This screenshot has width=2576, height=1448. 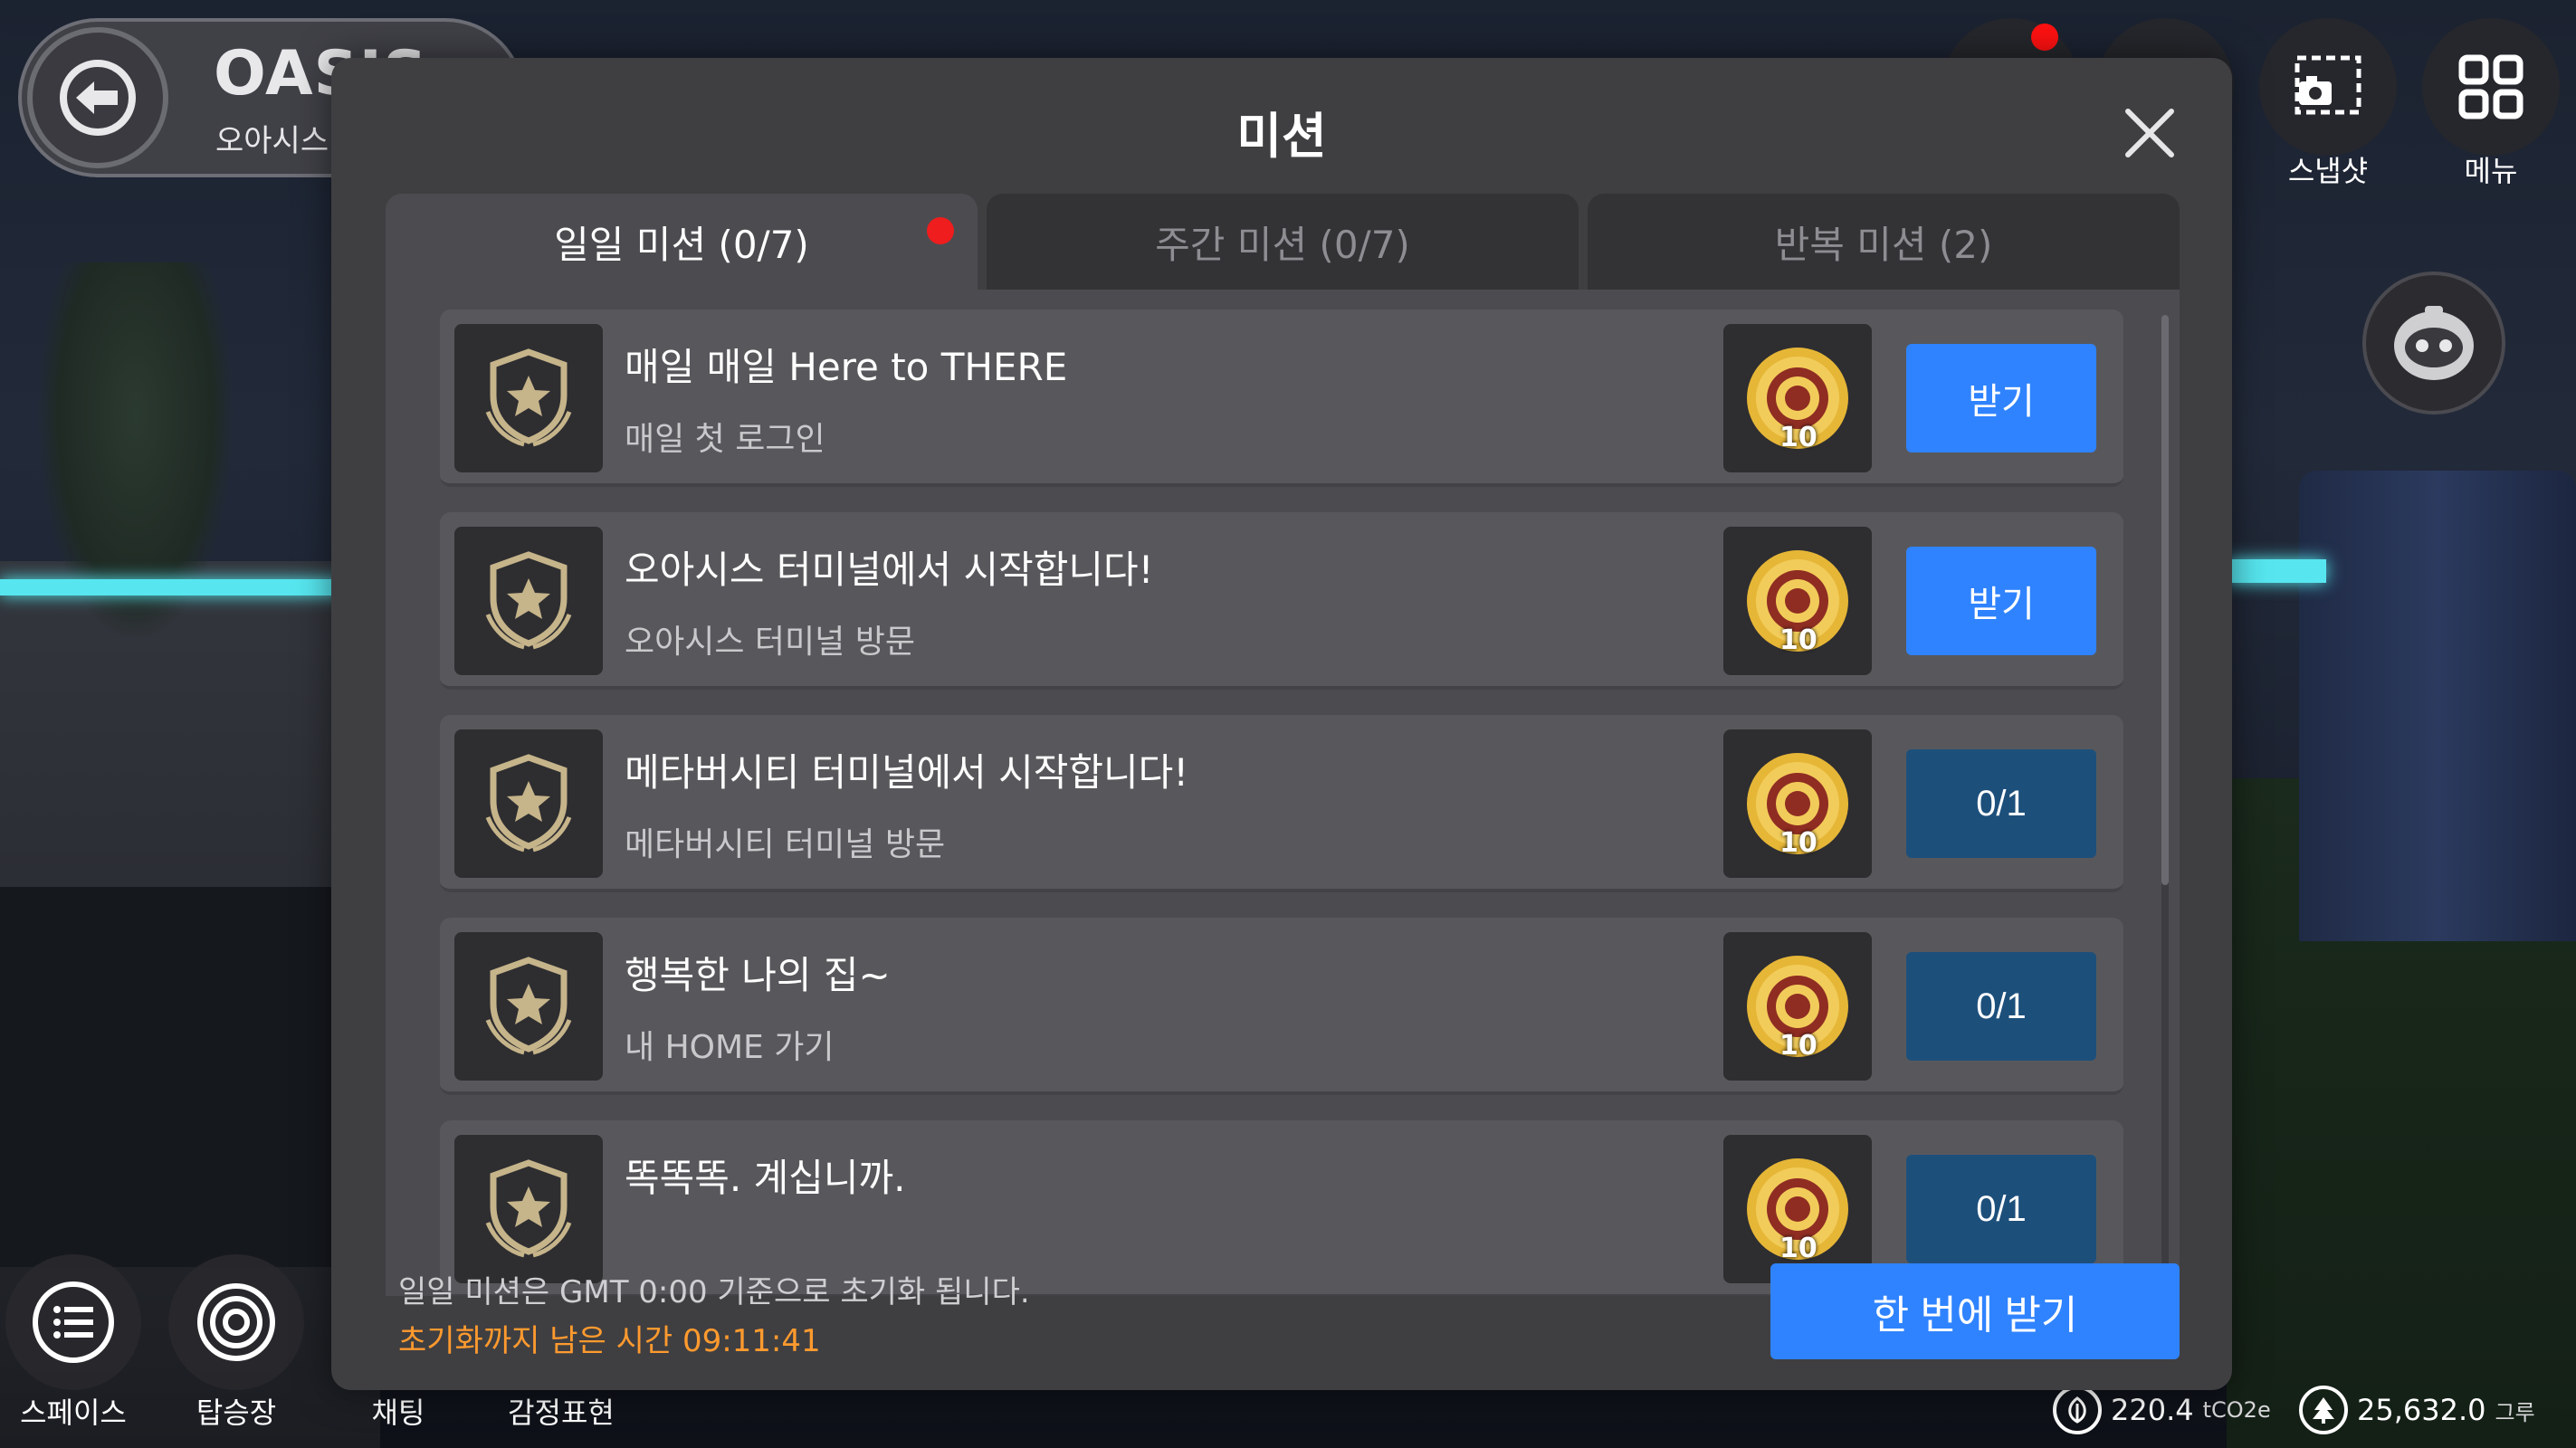 I want to click on tab-label: 반복 미션 (2), so click(x=1883, y=245).